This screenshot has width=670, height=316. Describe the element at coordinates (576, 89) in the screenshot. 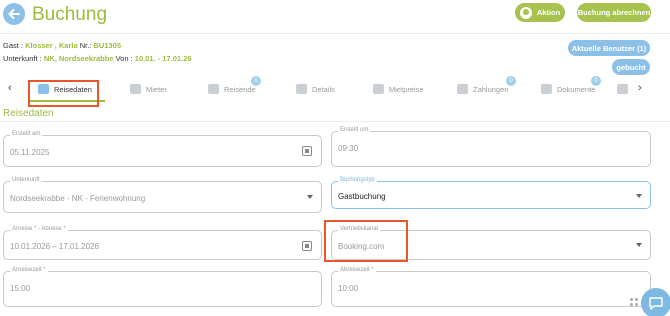

I see `tab-label: Dokumente` at that location.